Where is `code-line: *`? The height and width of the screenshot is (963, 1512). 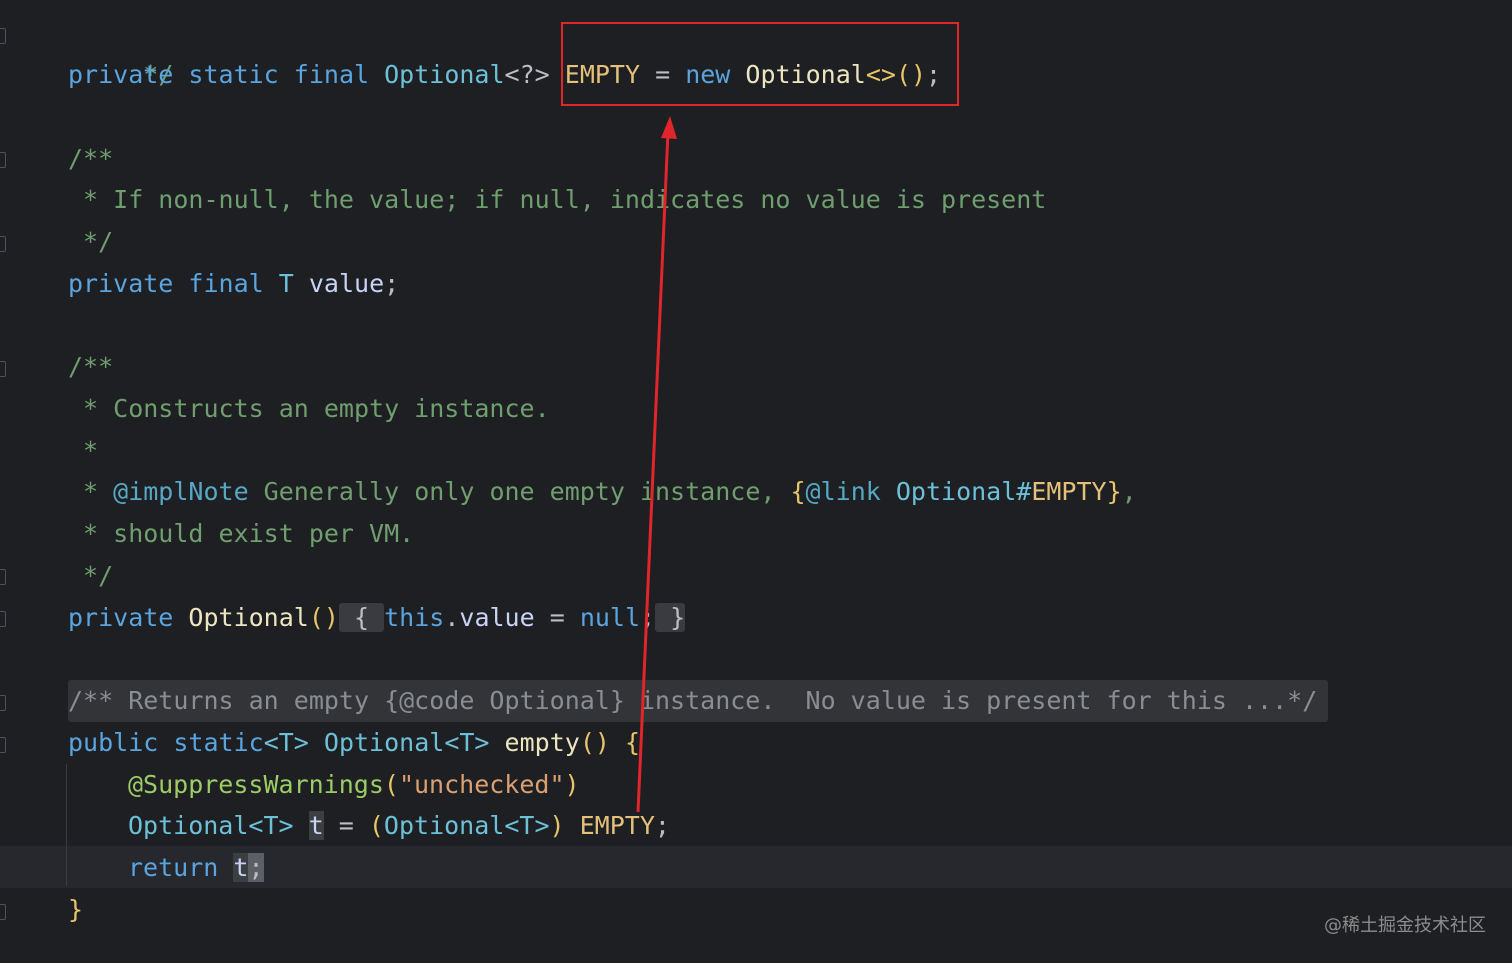 code-line: * is located at coordinates (83, 451).